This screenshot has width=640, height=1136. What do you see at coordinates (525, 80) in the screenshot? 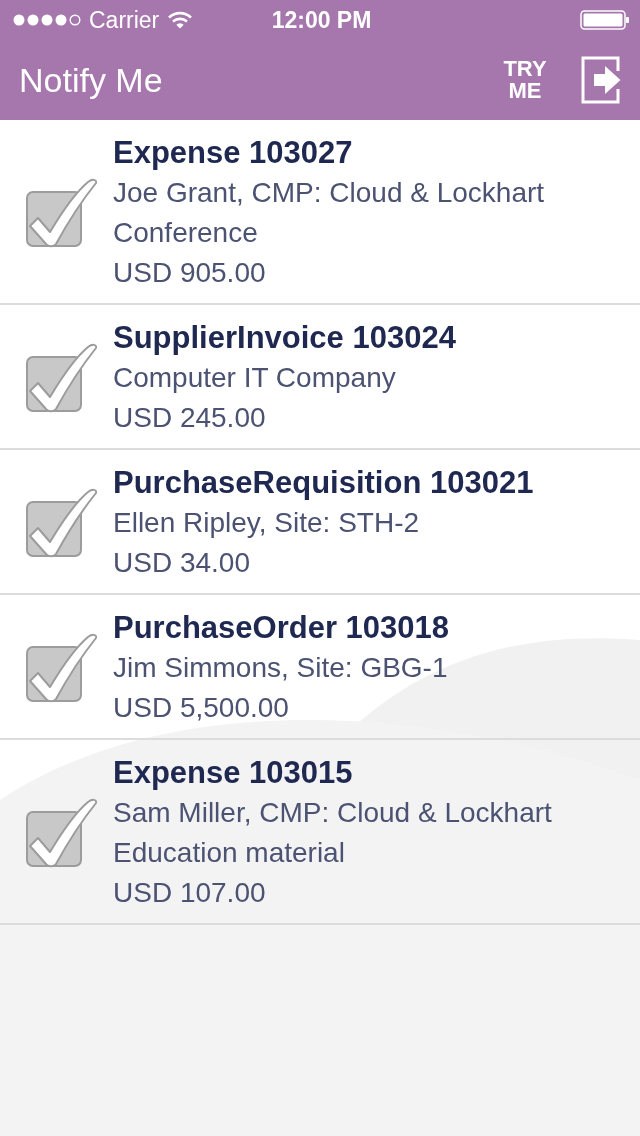
I see `try-me-button: TRY ME` at bounding box center [525, 80].